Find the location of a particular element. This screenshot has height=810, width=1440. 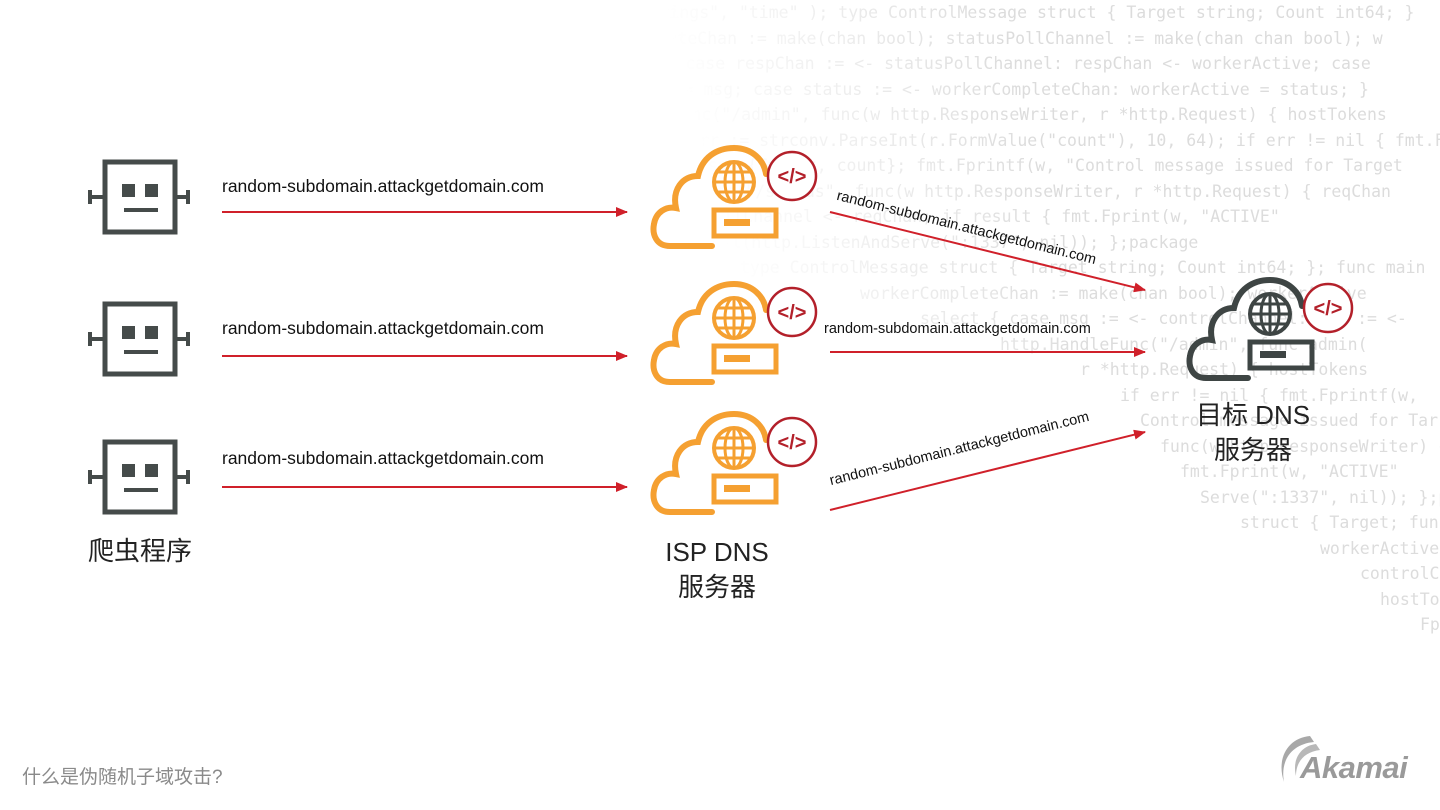

isp-dns-caption: ISP DNS 服务器 is located at coordinates (717, 570).